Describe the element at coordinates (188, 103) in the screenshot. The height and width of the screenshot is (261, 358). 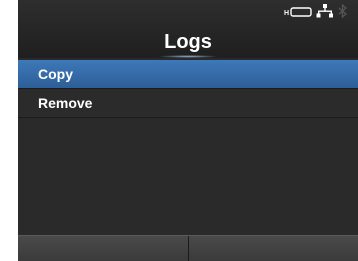
I see `menu-item-remove: Remove` at that location.